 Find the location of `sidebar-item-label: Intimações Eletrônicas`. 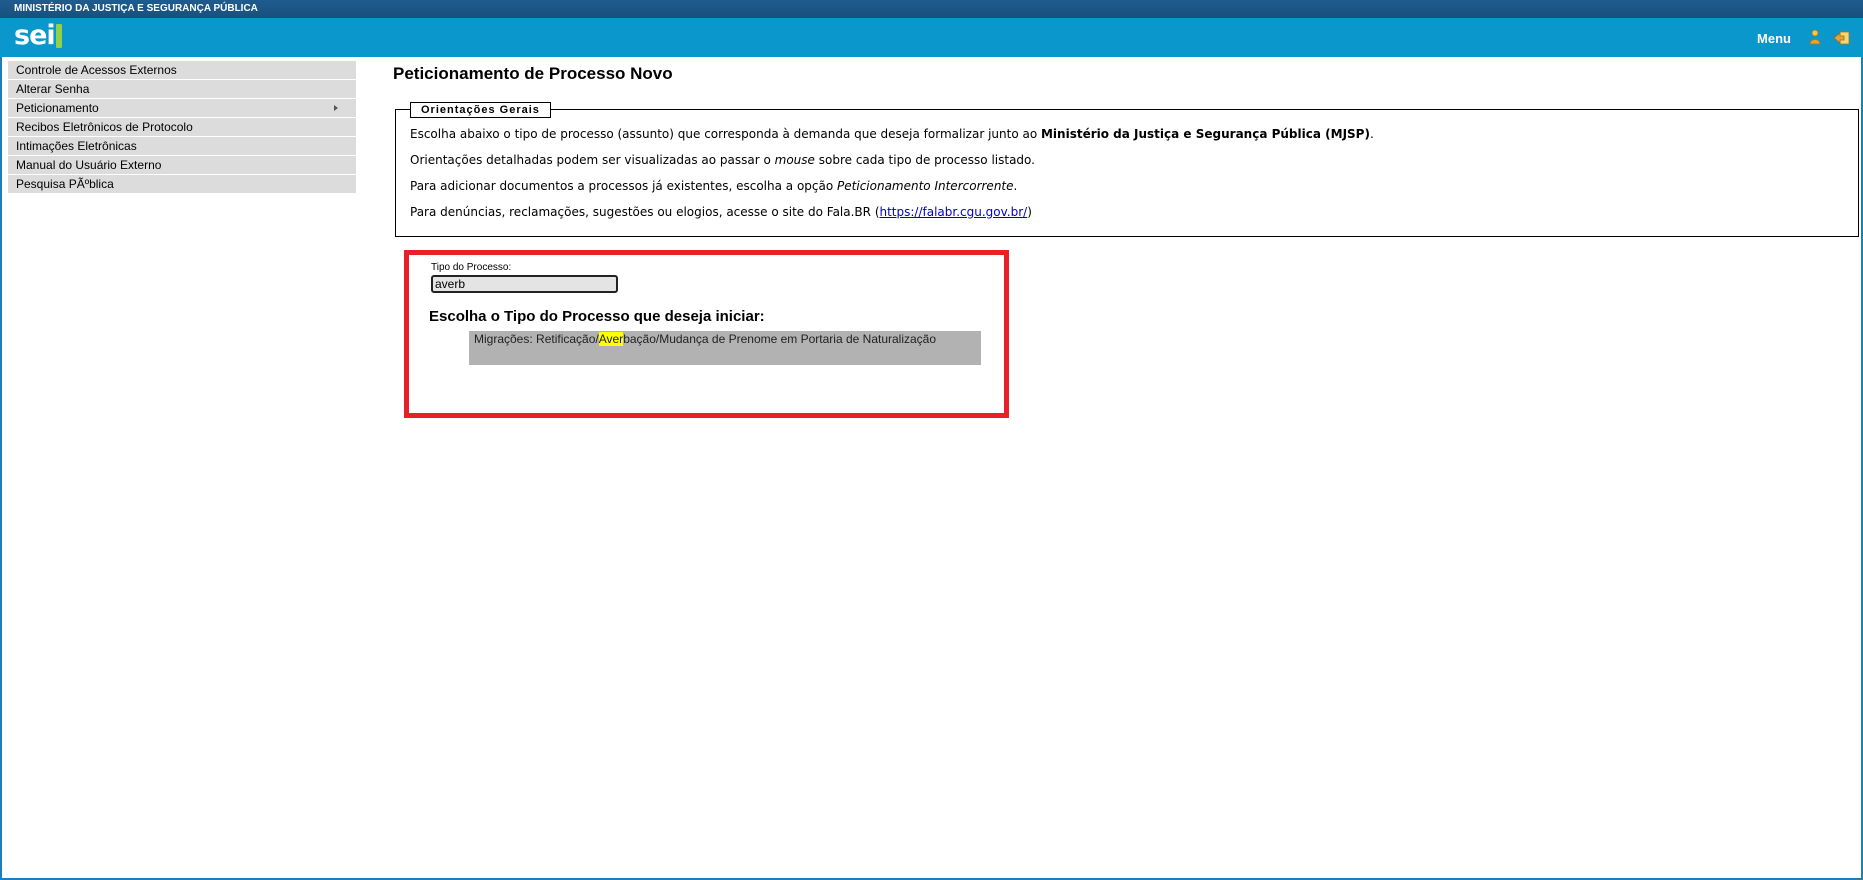

sidebar-item-label: Intimações Eletrônicas is located at coordinates (76, 146).